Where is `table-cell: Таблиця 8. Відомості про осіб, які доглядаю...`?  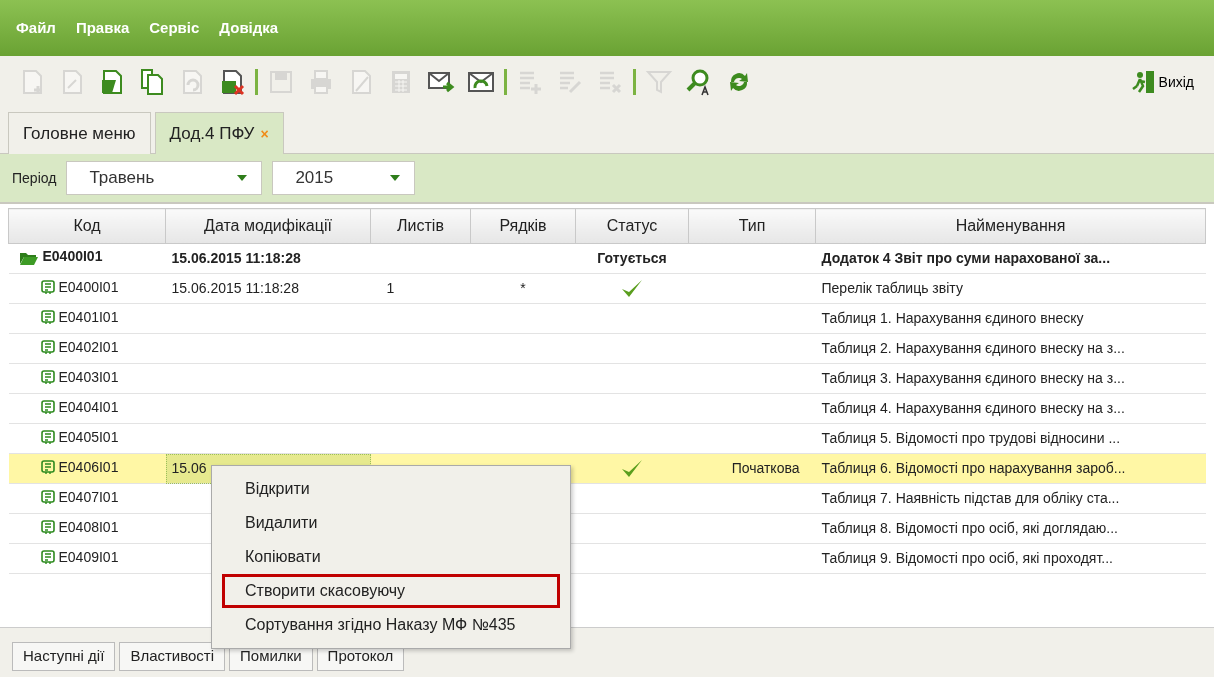
table-cell: Таблиця 8. Відомості про осіб, які доглядаю... is located at coordinates (969, 528).